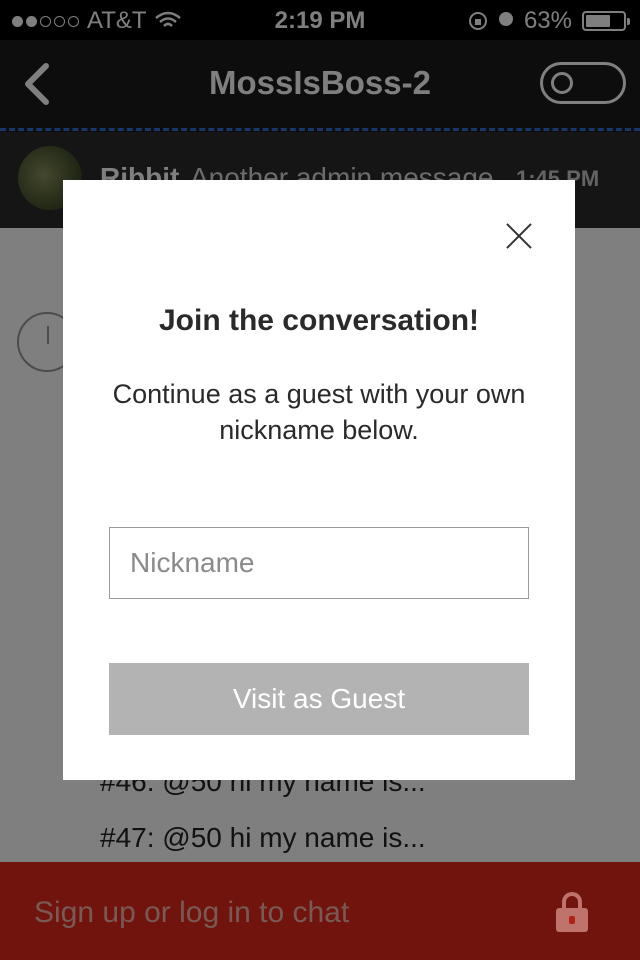 This screenshot has height=960, width=640. I want to click on visit-as-guest-button: Visit as Guest, so click(319, 699).